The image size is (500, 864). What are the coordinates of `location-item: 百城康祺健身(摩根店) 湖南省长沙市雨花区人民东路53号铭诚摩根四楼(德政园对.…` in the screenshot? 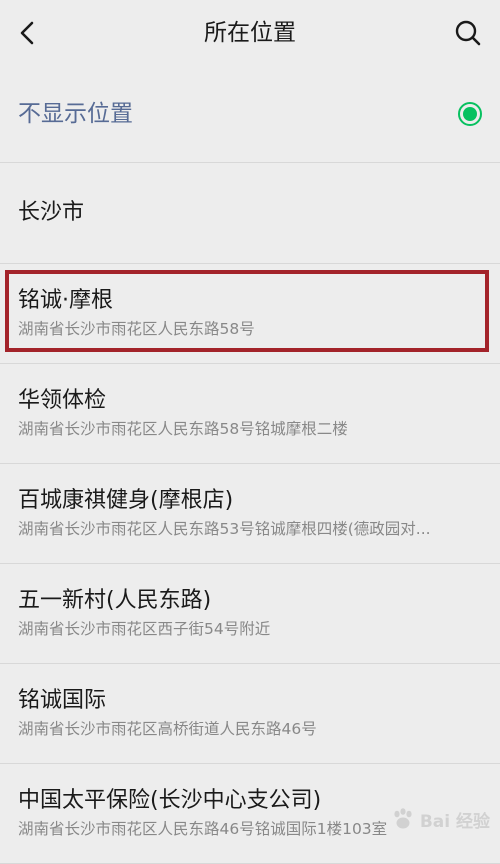 It's located at (250, 514).